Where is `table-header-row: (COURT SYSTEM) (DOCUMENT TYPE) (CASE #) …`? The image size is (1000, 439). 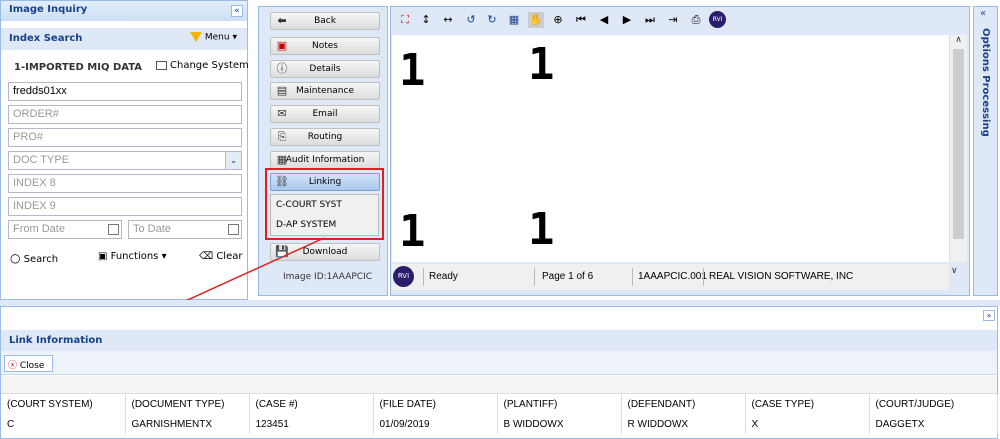
table-header-row: (COURT SYSTEM) (DOCUMENT TYPE) (CASE #) … is located at coordinates (499, 404).